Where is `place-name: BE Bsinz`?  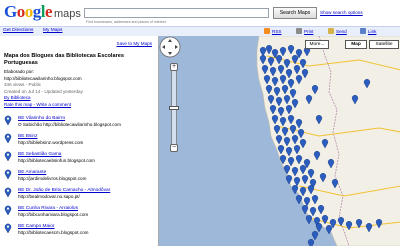 place-name: BE Bsinz is located at coordinates (27, 136).